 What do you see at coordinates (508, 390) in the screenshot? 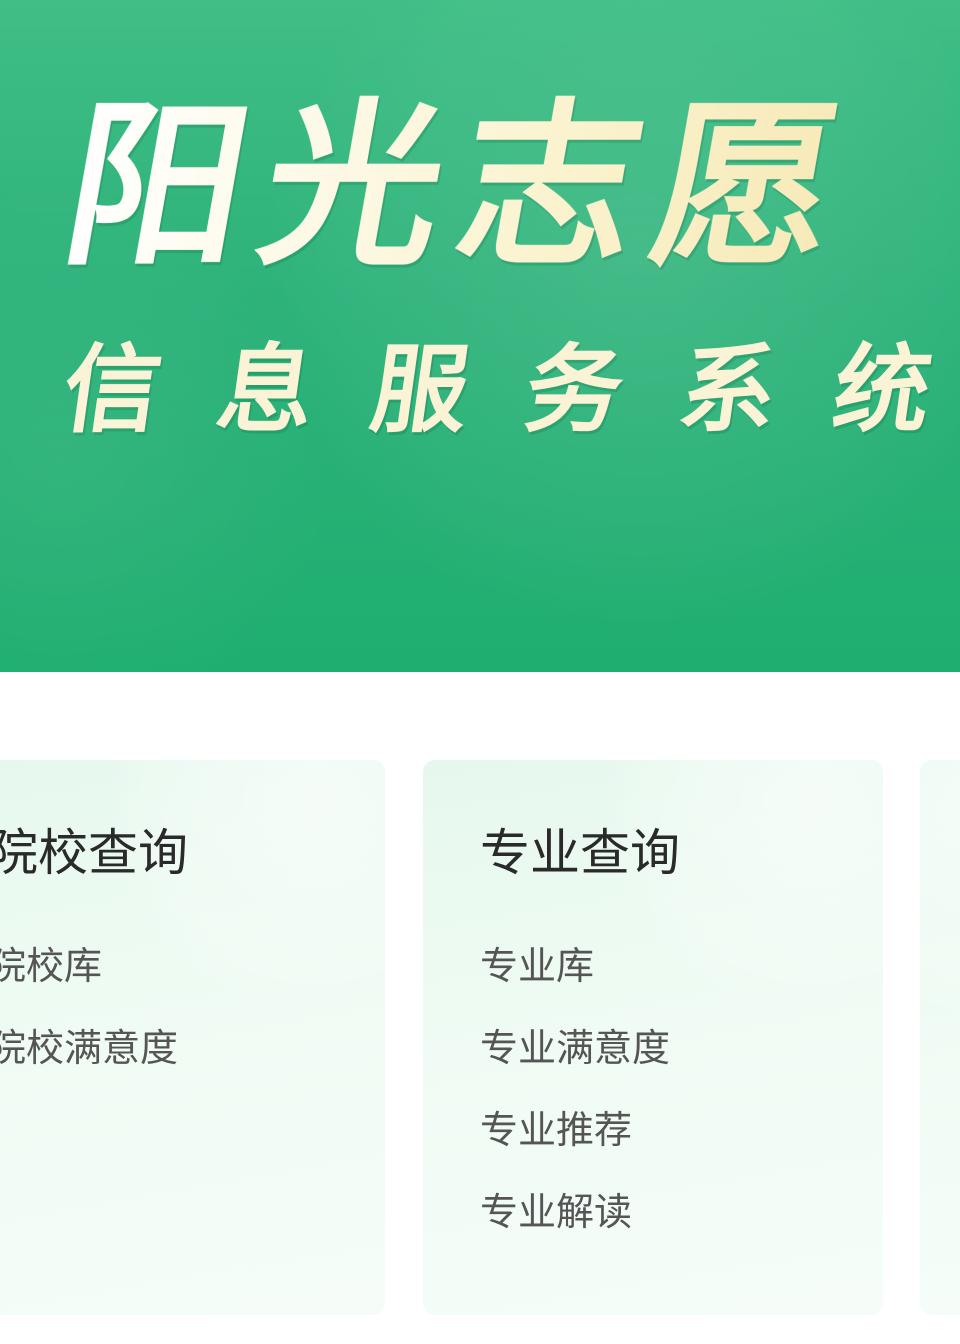
I see `banner-subtitle: 信息服务系统` at bounding box center [508, 390].